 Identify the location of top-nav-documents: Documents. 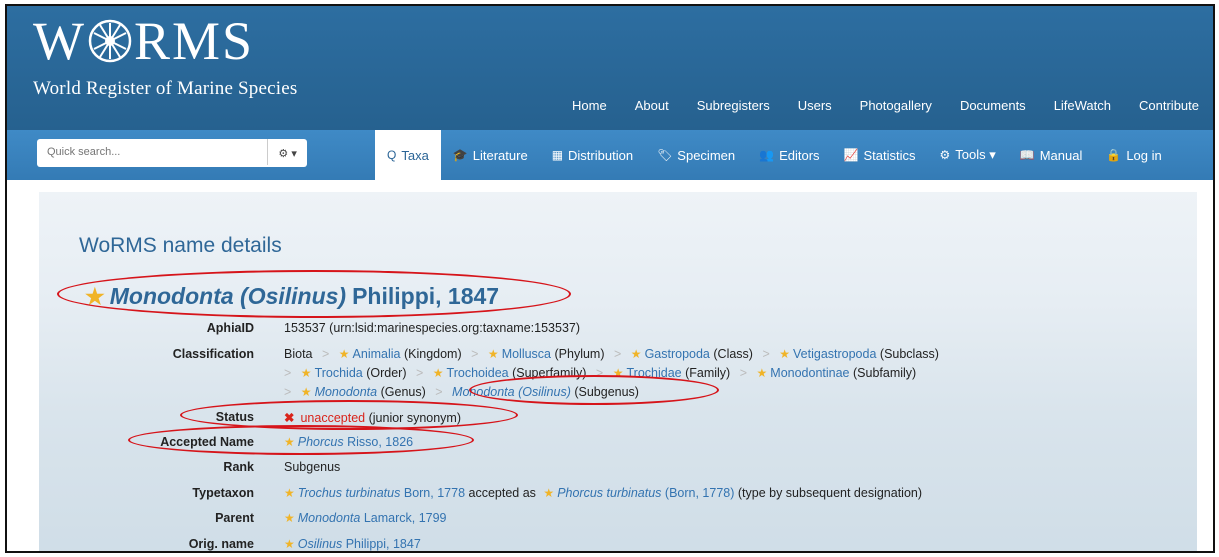
(993, 105).